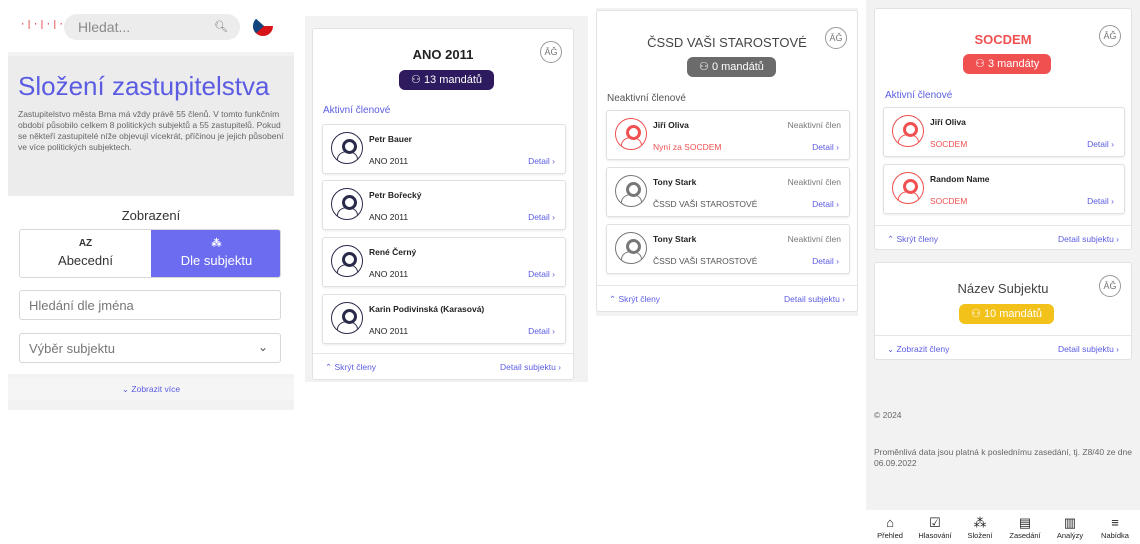 Image resolution: width=1140 pixels, height=544 pixels. I want to click on czech-flag-icon, so click(263, 26).